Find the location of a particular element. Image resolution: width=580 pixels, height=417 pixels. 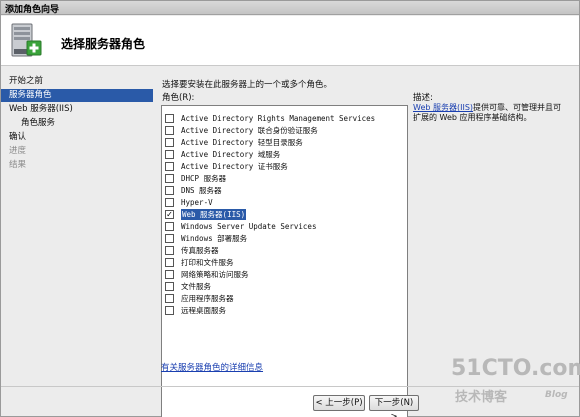

role-row: DHCP 服务器 is located at coordinates (285, 178).